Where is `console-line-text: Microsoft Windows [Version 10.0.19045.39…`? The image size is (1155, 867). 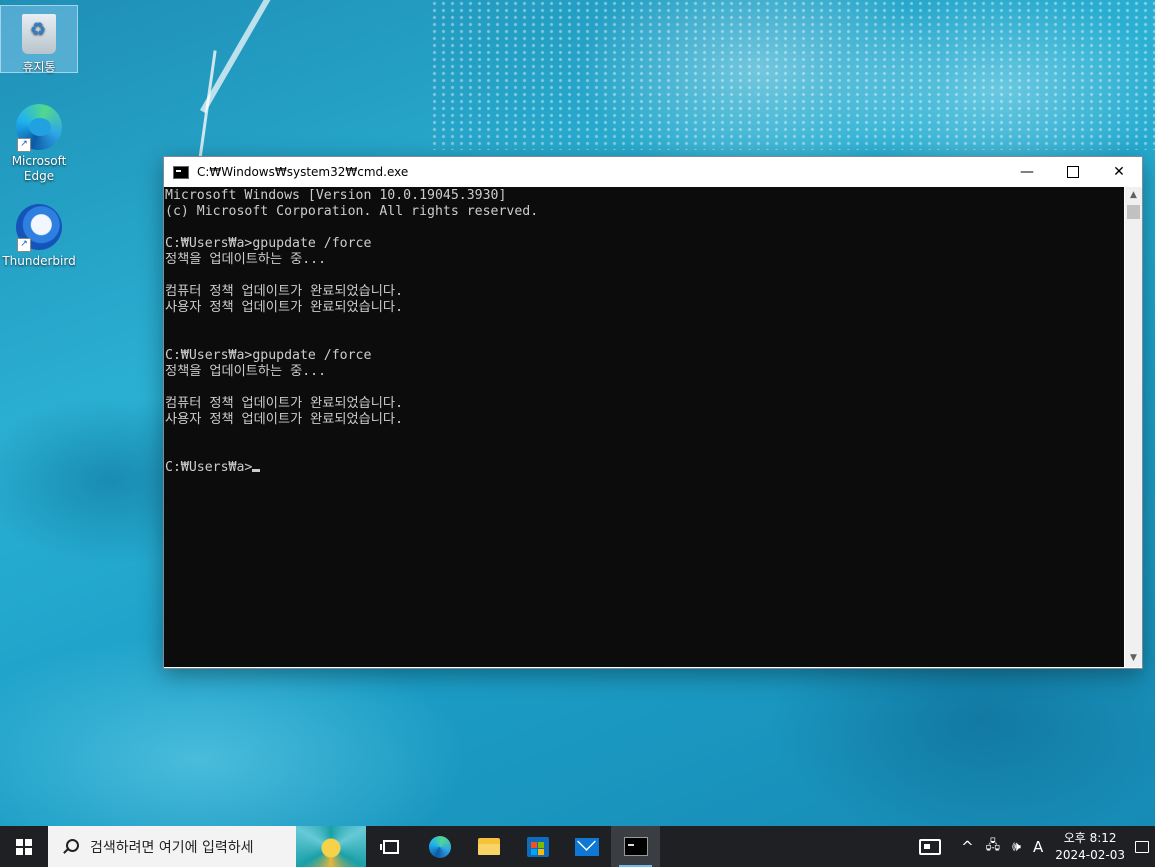 console-line-text: Microsoft Windows [Version 10.0.19045.39… is located at coordinates (336, 195).